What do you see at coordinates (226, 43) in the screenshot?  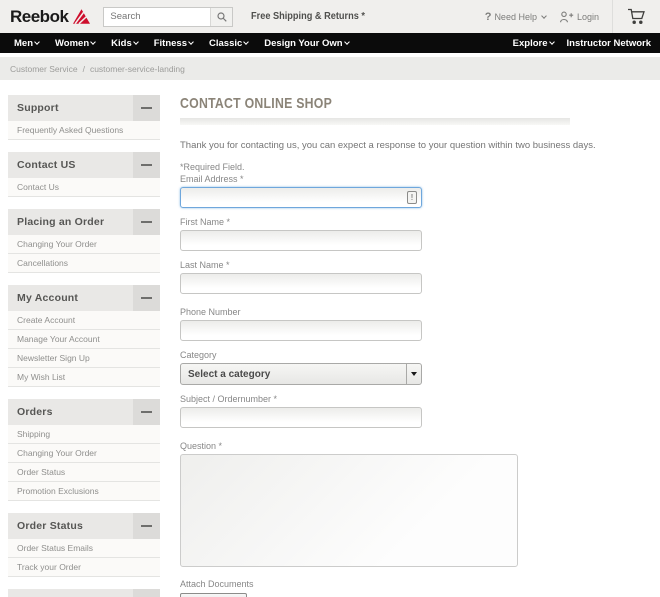 I see `nav-label: Classic` at bounding box center [226, 43].